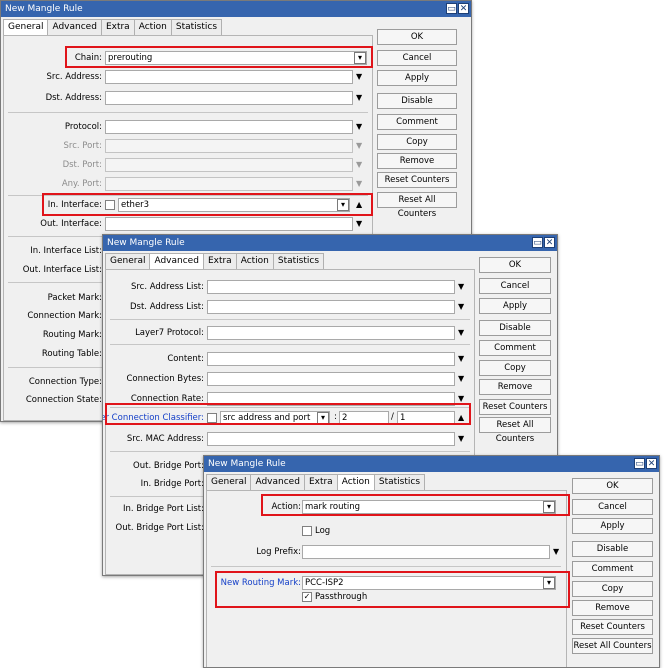 The image size is (665, 668). I want to click on highlight-new-routing-mark, so click(392, 589).